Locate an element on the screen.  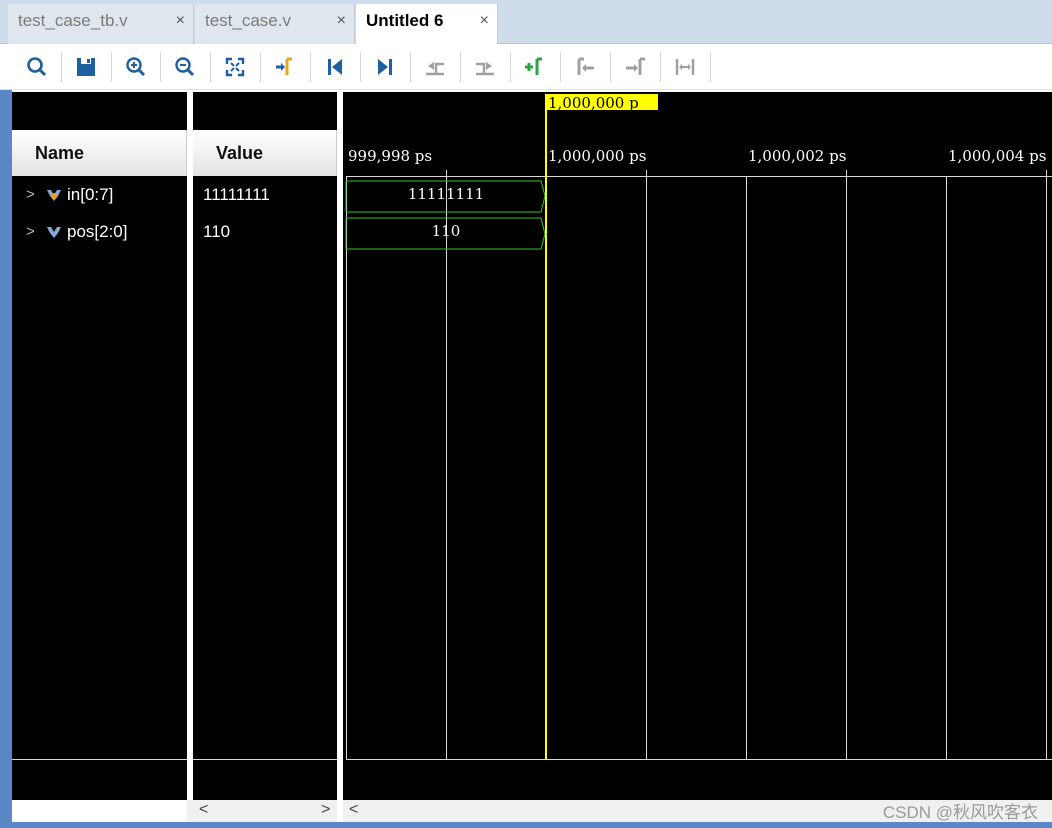
previous-transition-icon is located at coordinates (435, 67).